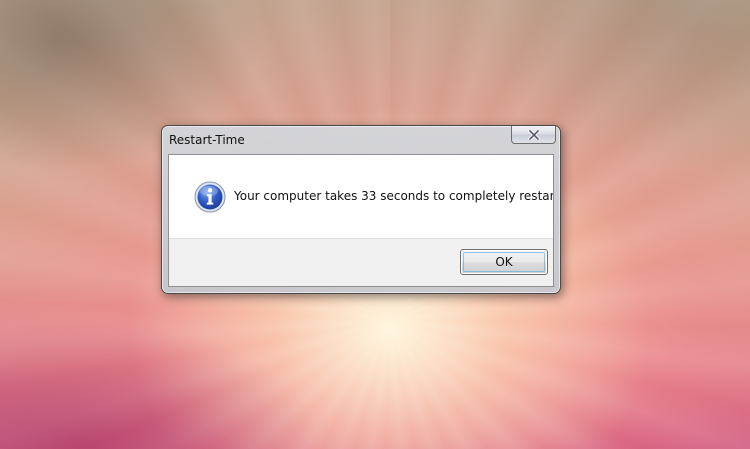 This screenshot has height=449, width=750. What do you see at coordinates (210, 197) in the screenshot?
I see `info-icon` at bounding box center [210, 197].